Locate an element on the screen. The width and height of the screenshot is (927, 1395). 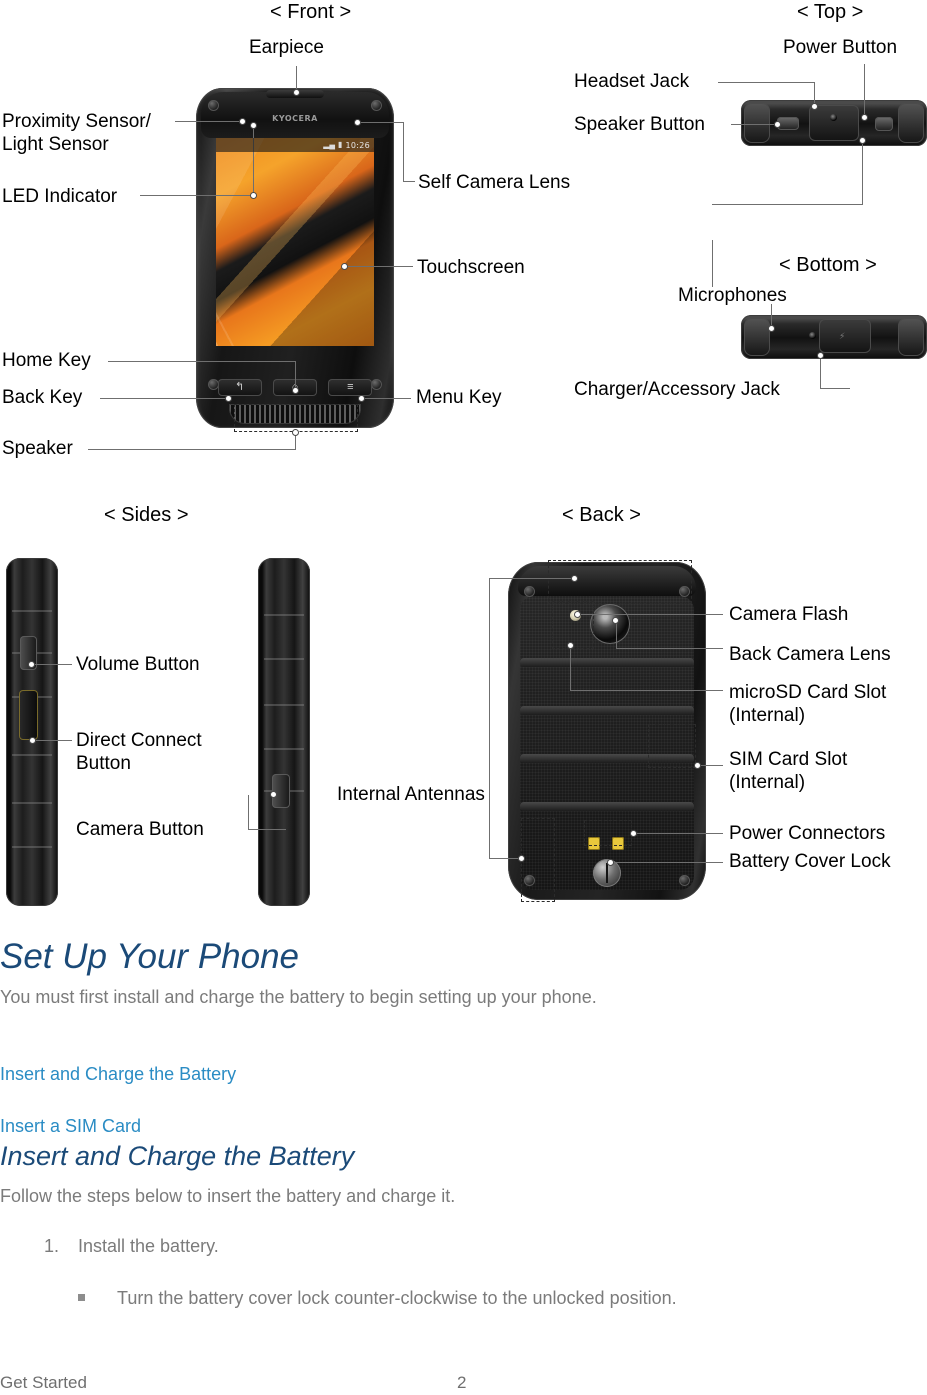
headset-jack-plate is located at coordinates (834, 123).